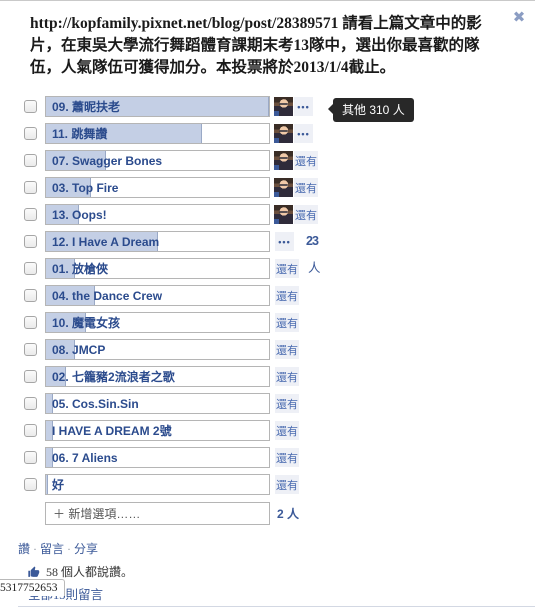  What do you see at coordinates (157, 214) in the screenshot?
I see `poll-option-bar: 13. Oops!` at bounding box center [157, 214].